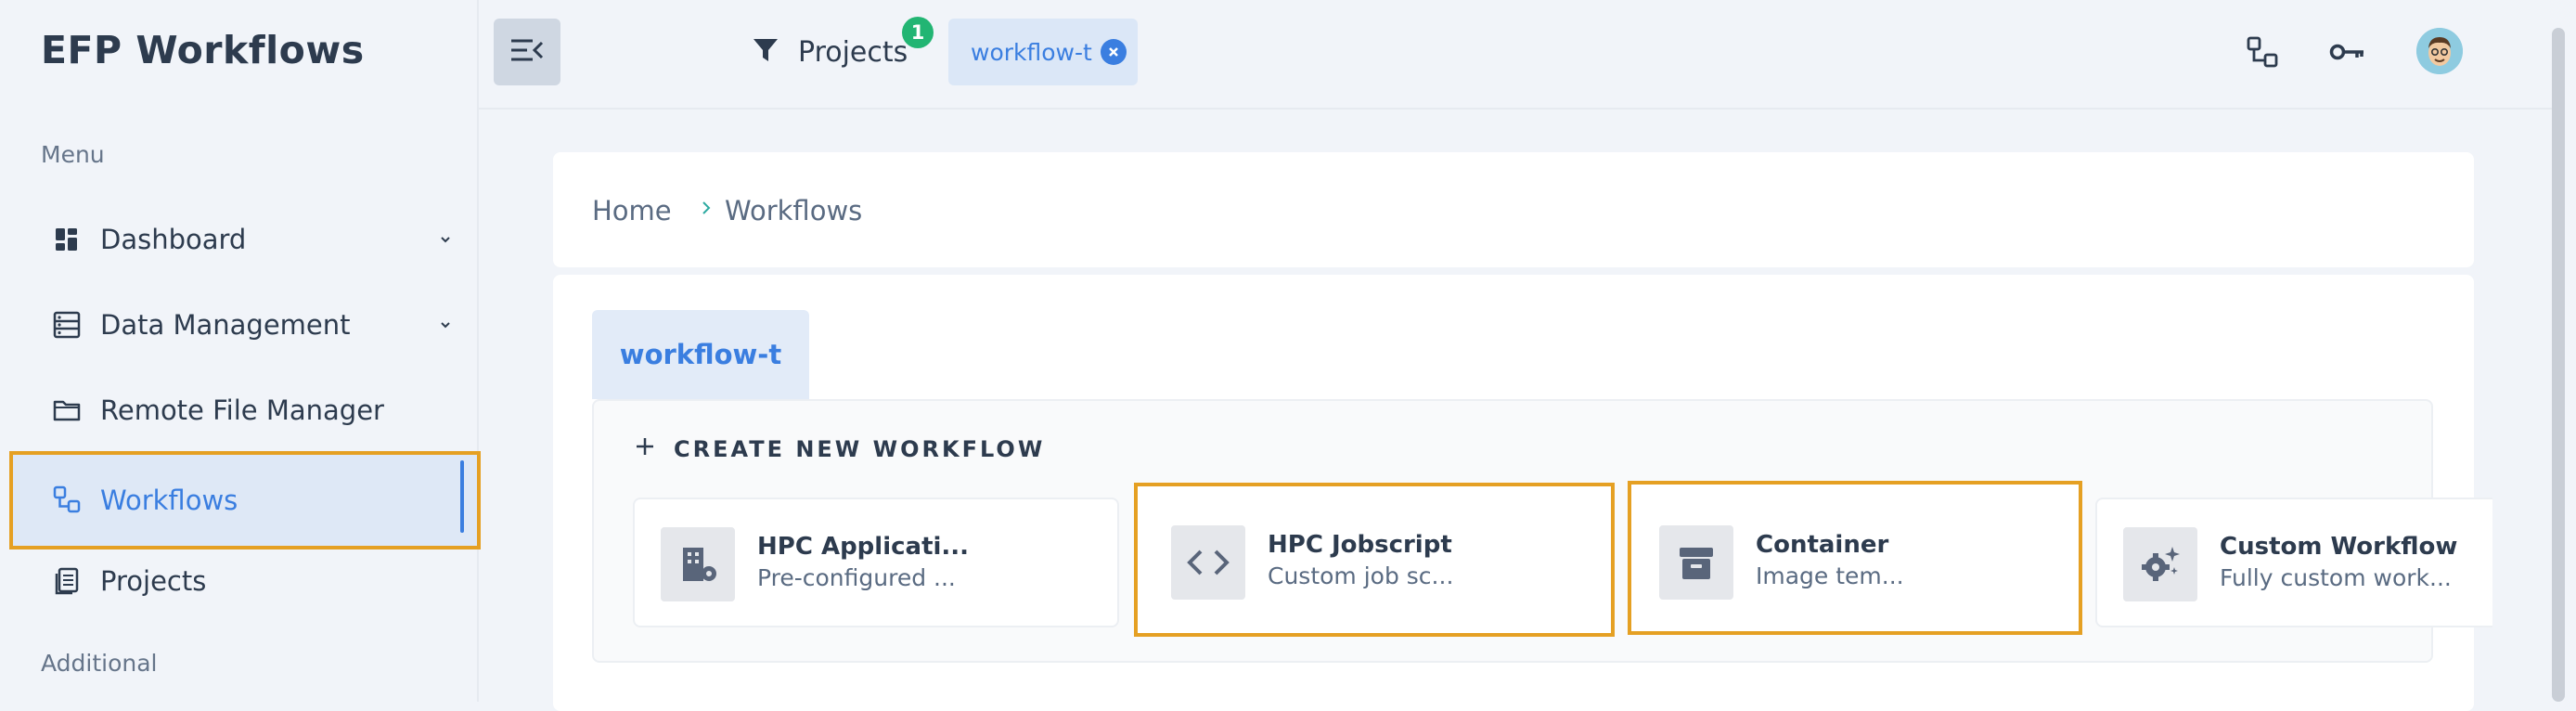  I want to click on sidebar-item-label: Dashboard, so click(174, 239).